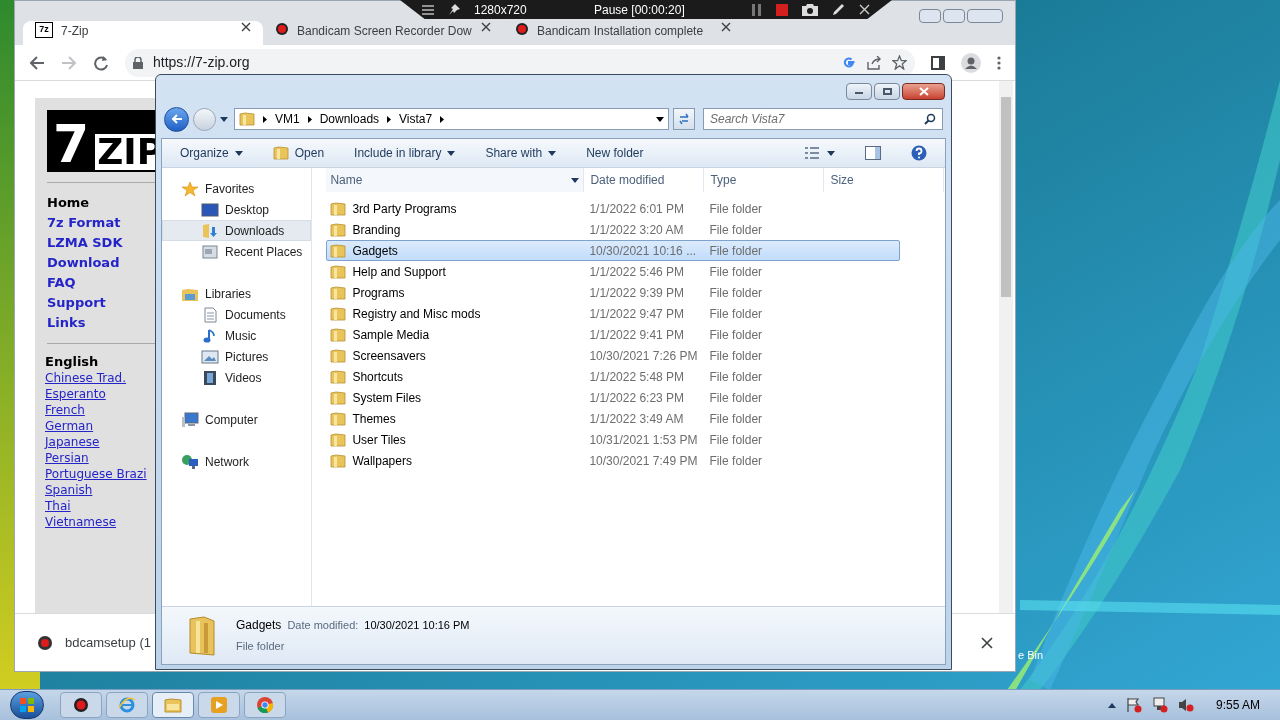 The height and width of the screenshot is (720, 1280). Describe the element at coordinates (1237, 705) in the screenshot. I see `clock: 9:55 AM` at that location.